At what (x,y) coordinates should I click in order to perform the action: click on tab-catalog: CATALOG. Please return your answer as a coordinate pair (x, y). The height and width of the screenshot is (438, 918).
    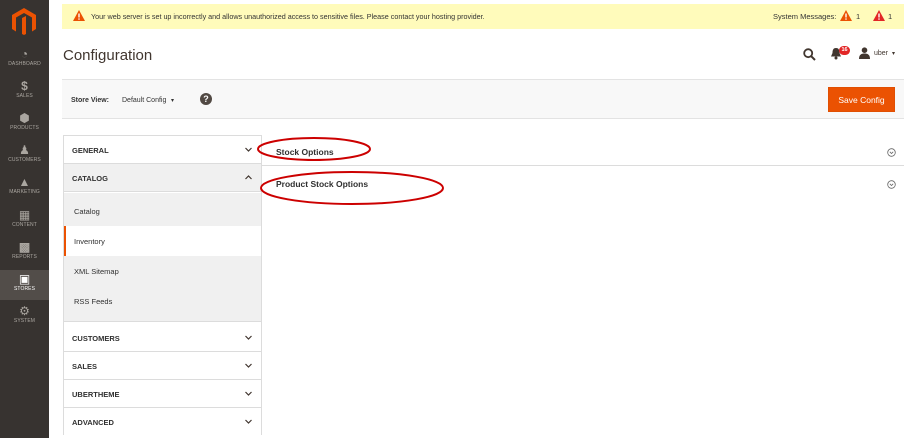
    Looking at the image, I should click on (162, 178).